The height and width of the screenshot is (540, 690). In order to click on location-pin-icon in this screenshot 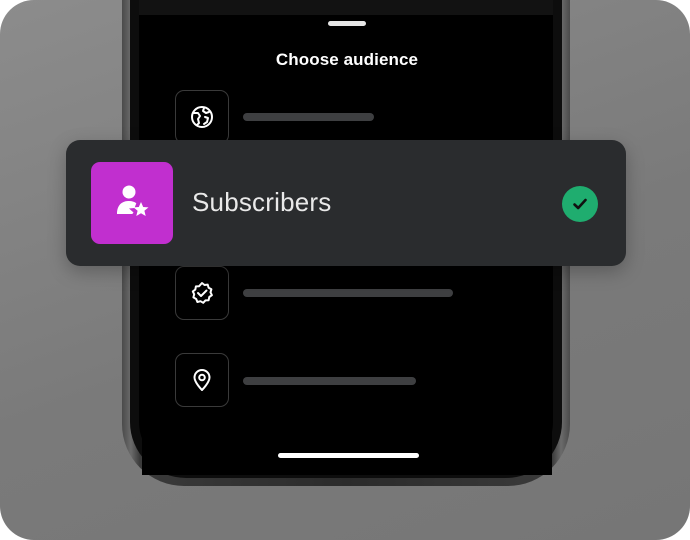, I will do `click(202, 380)`.